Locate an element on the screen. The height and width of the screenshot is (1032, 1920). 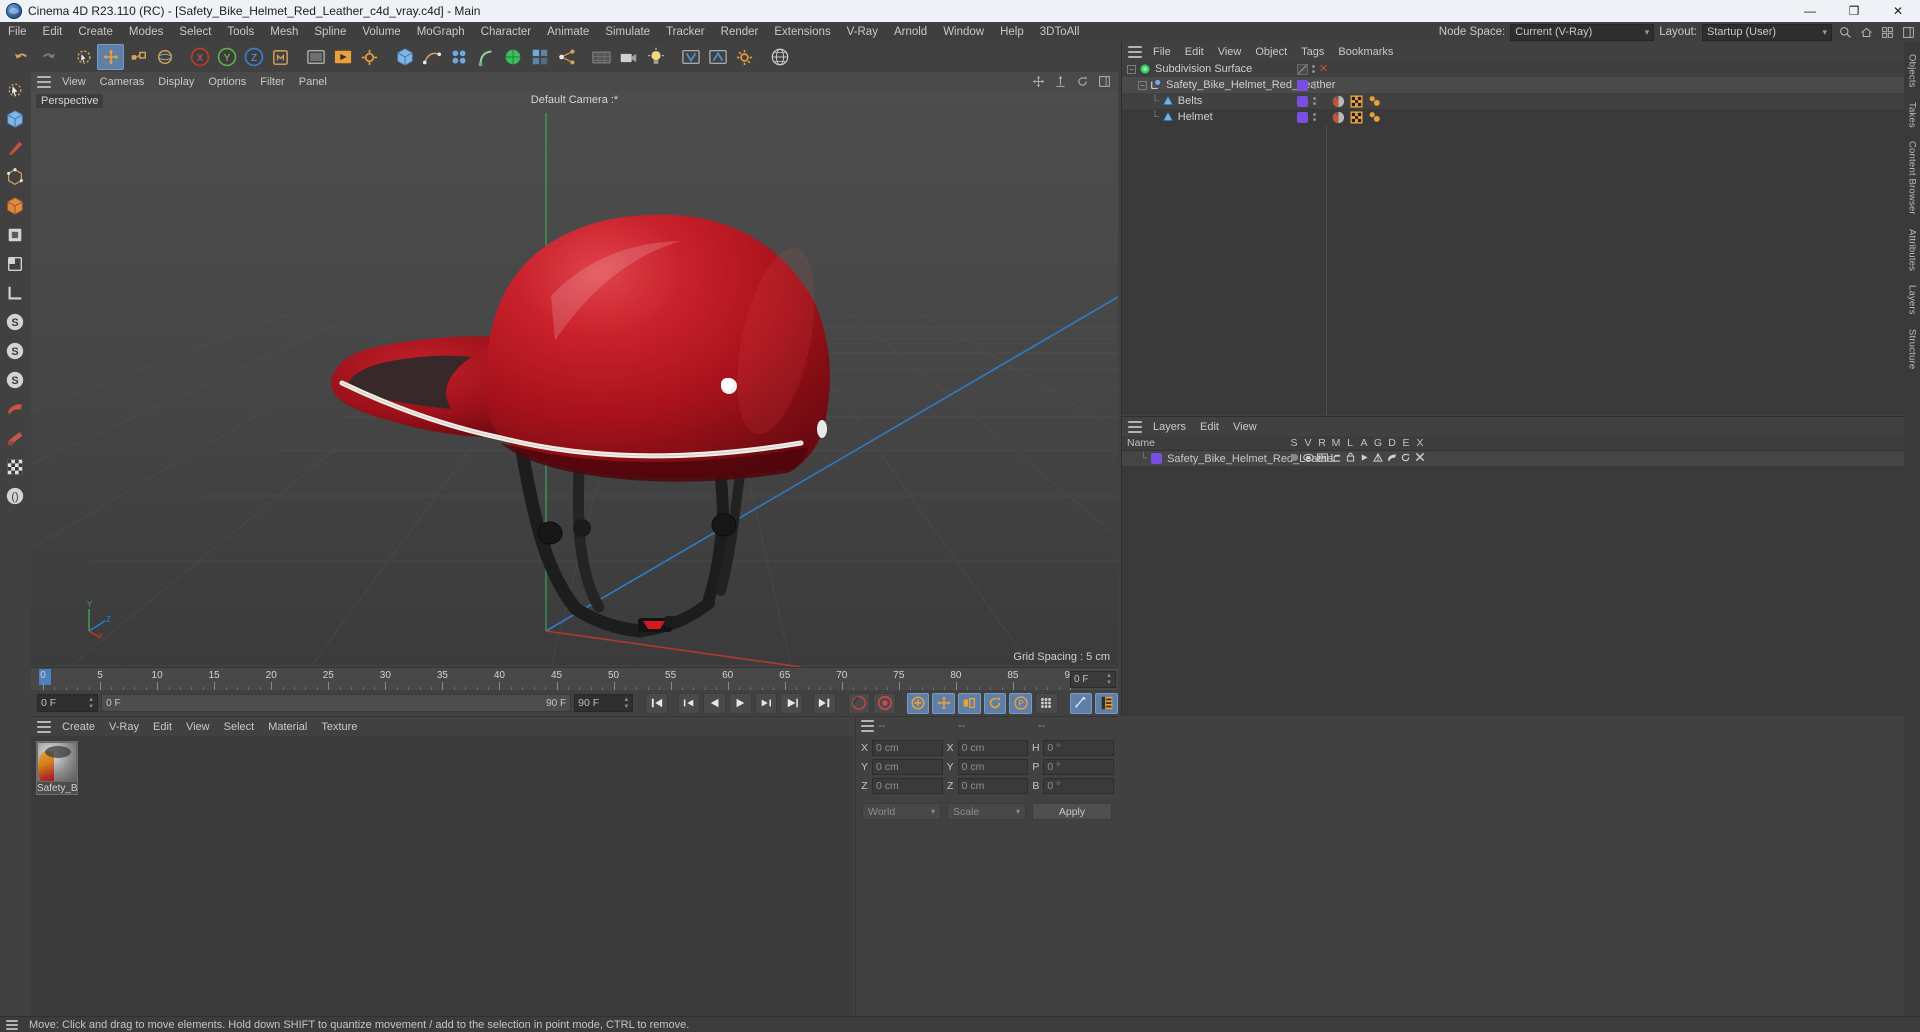
menu-file: File is located at coordinates (17, 32).